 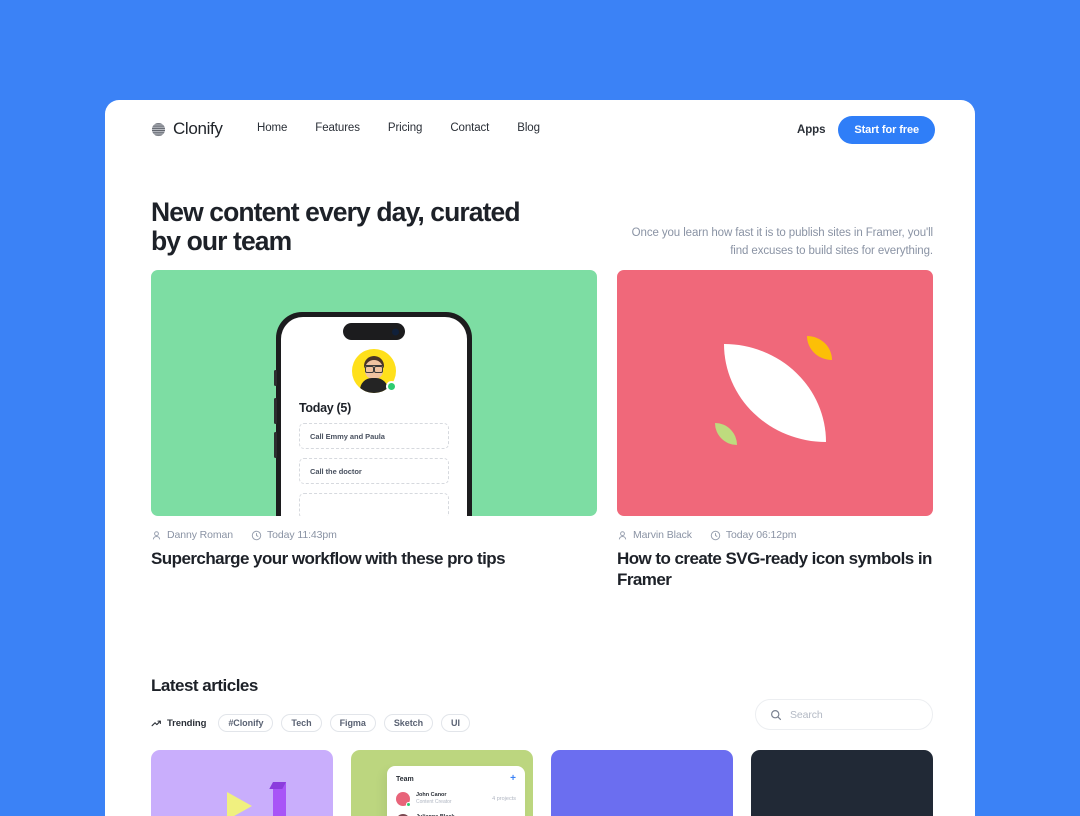 I want to click on start-for-free-button: Start for free, so click(x=886, y=130).